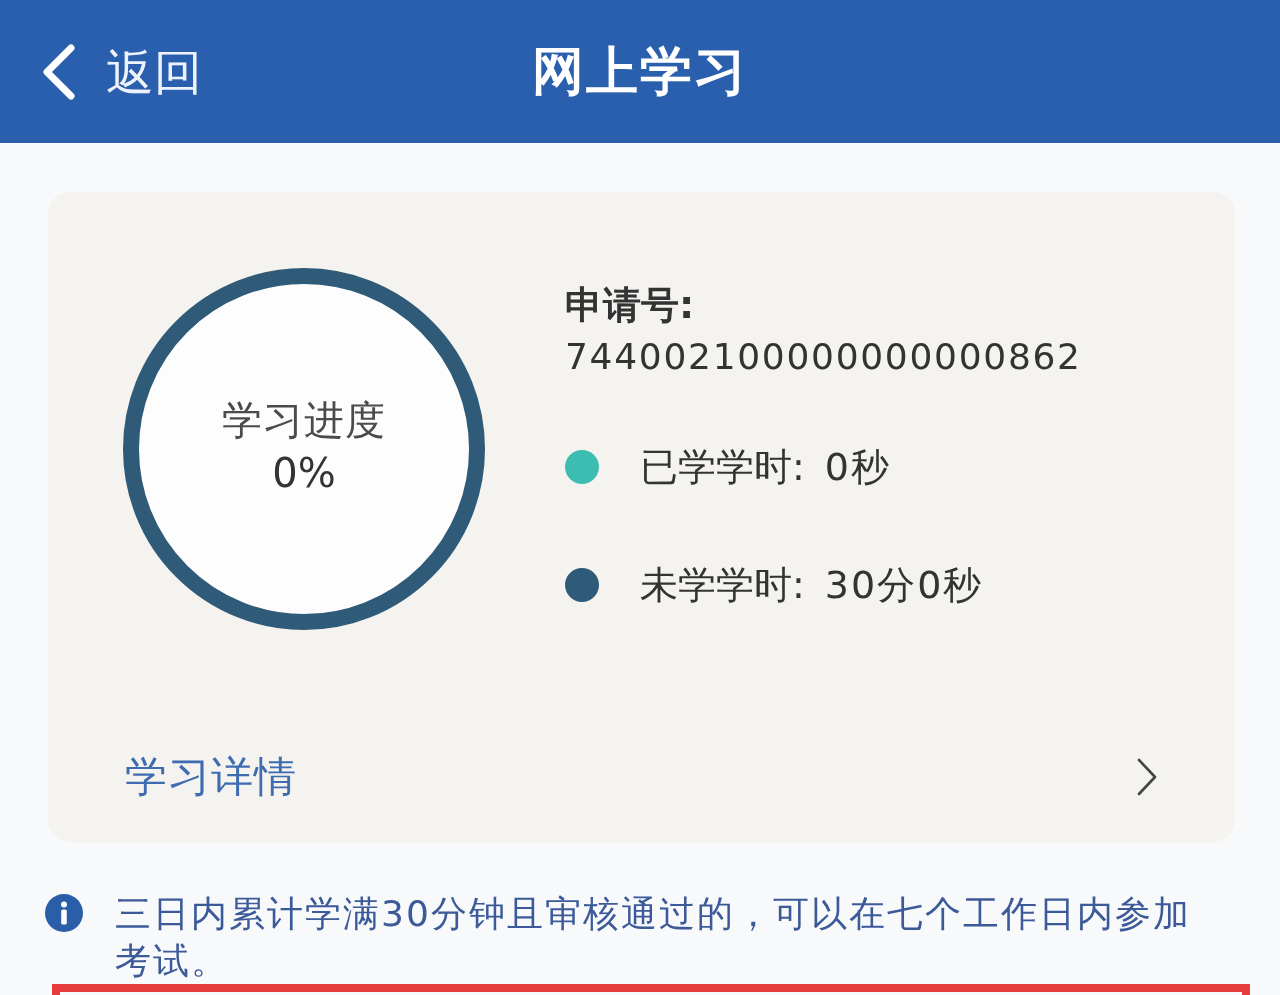 The image size is (1280, 995). I want to click on study-details-link: 学习详情, so click(640, 777).